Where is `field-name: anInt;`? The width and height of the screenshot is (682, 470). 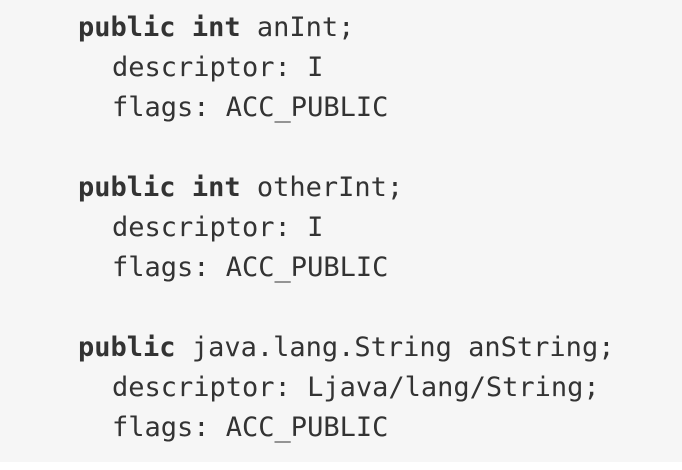 field-name: anInt; is located at coordinates (305, 27).